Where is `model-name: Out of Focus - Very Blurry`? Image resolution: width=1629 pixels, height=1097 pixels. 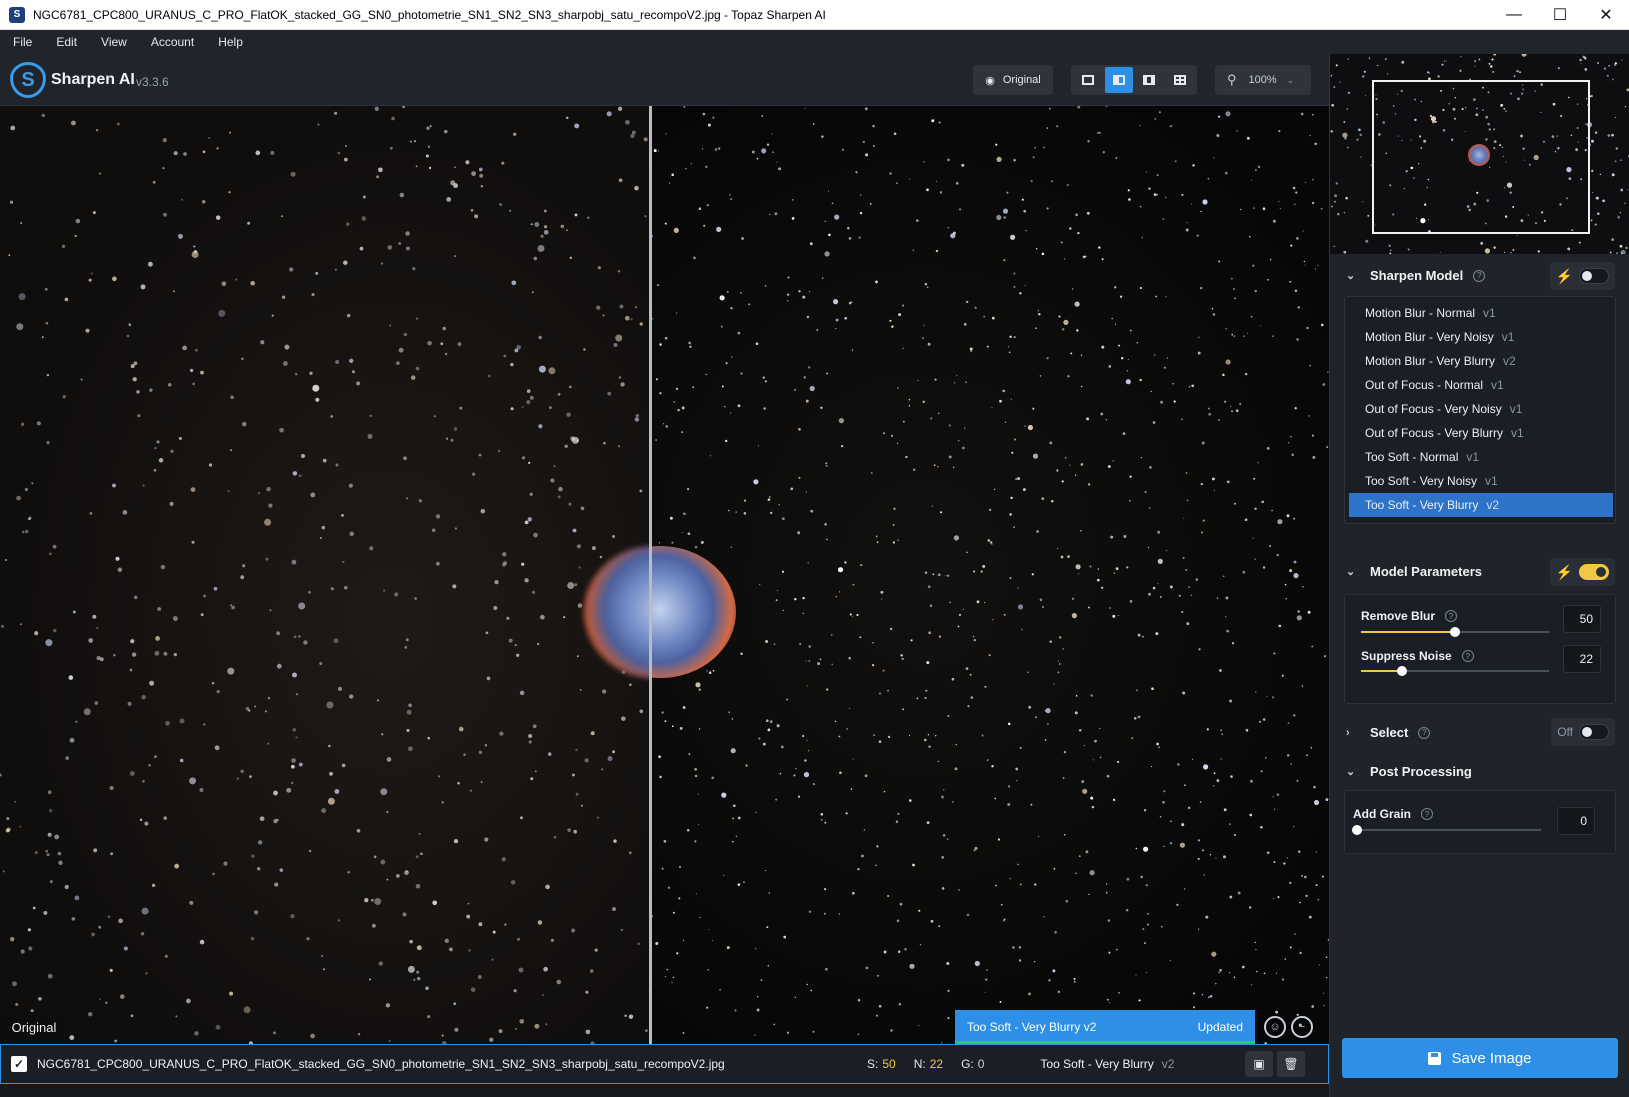 model-name: Out of Focus - Very Blurry is located at coordinates (1434, 433).